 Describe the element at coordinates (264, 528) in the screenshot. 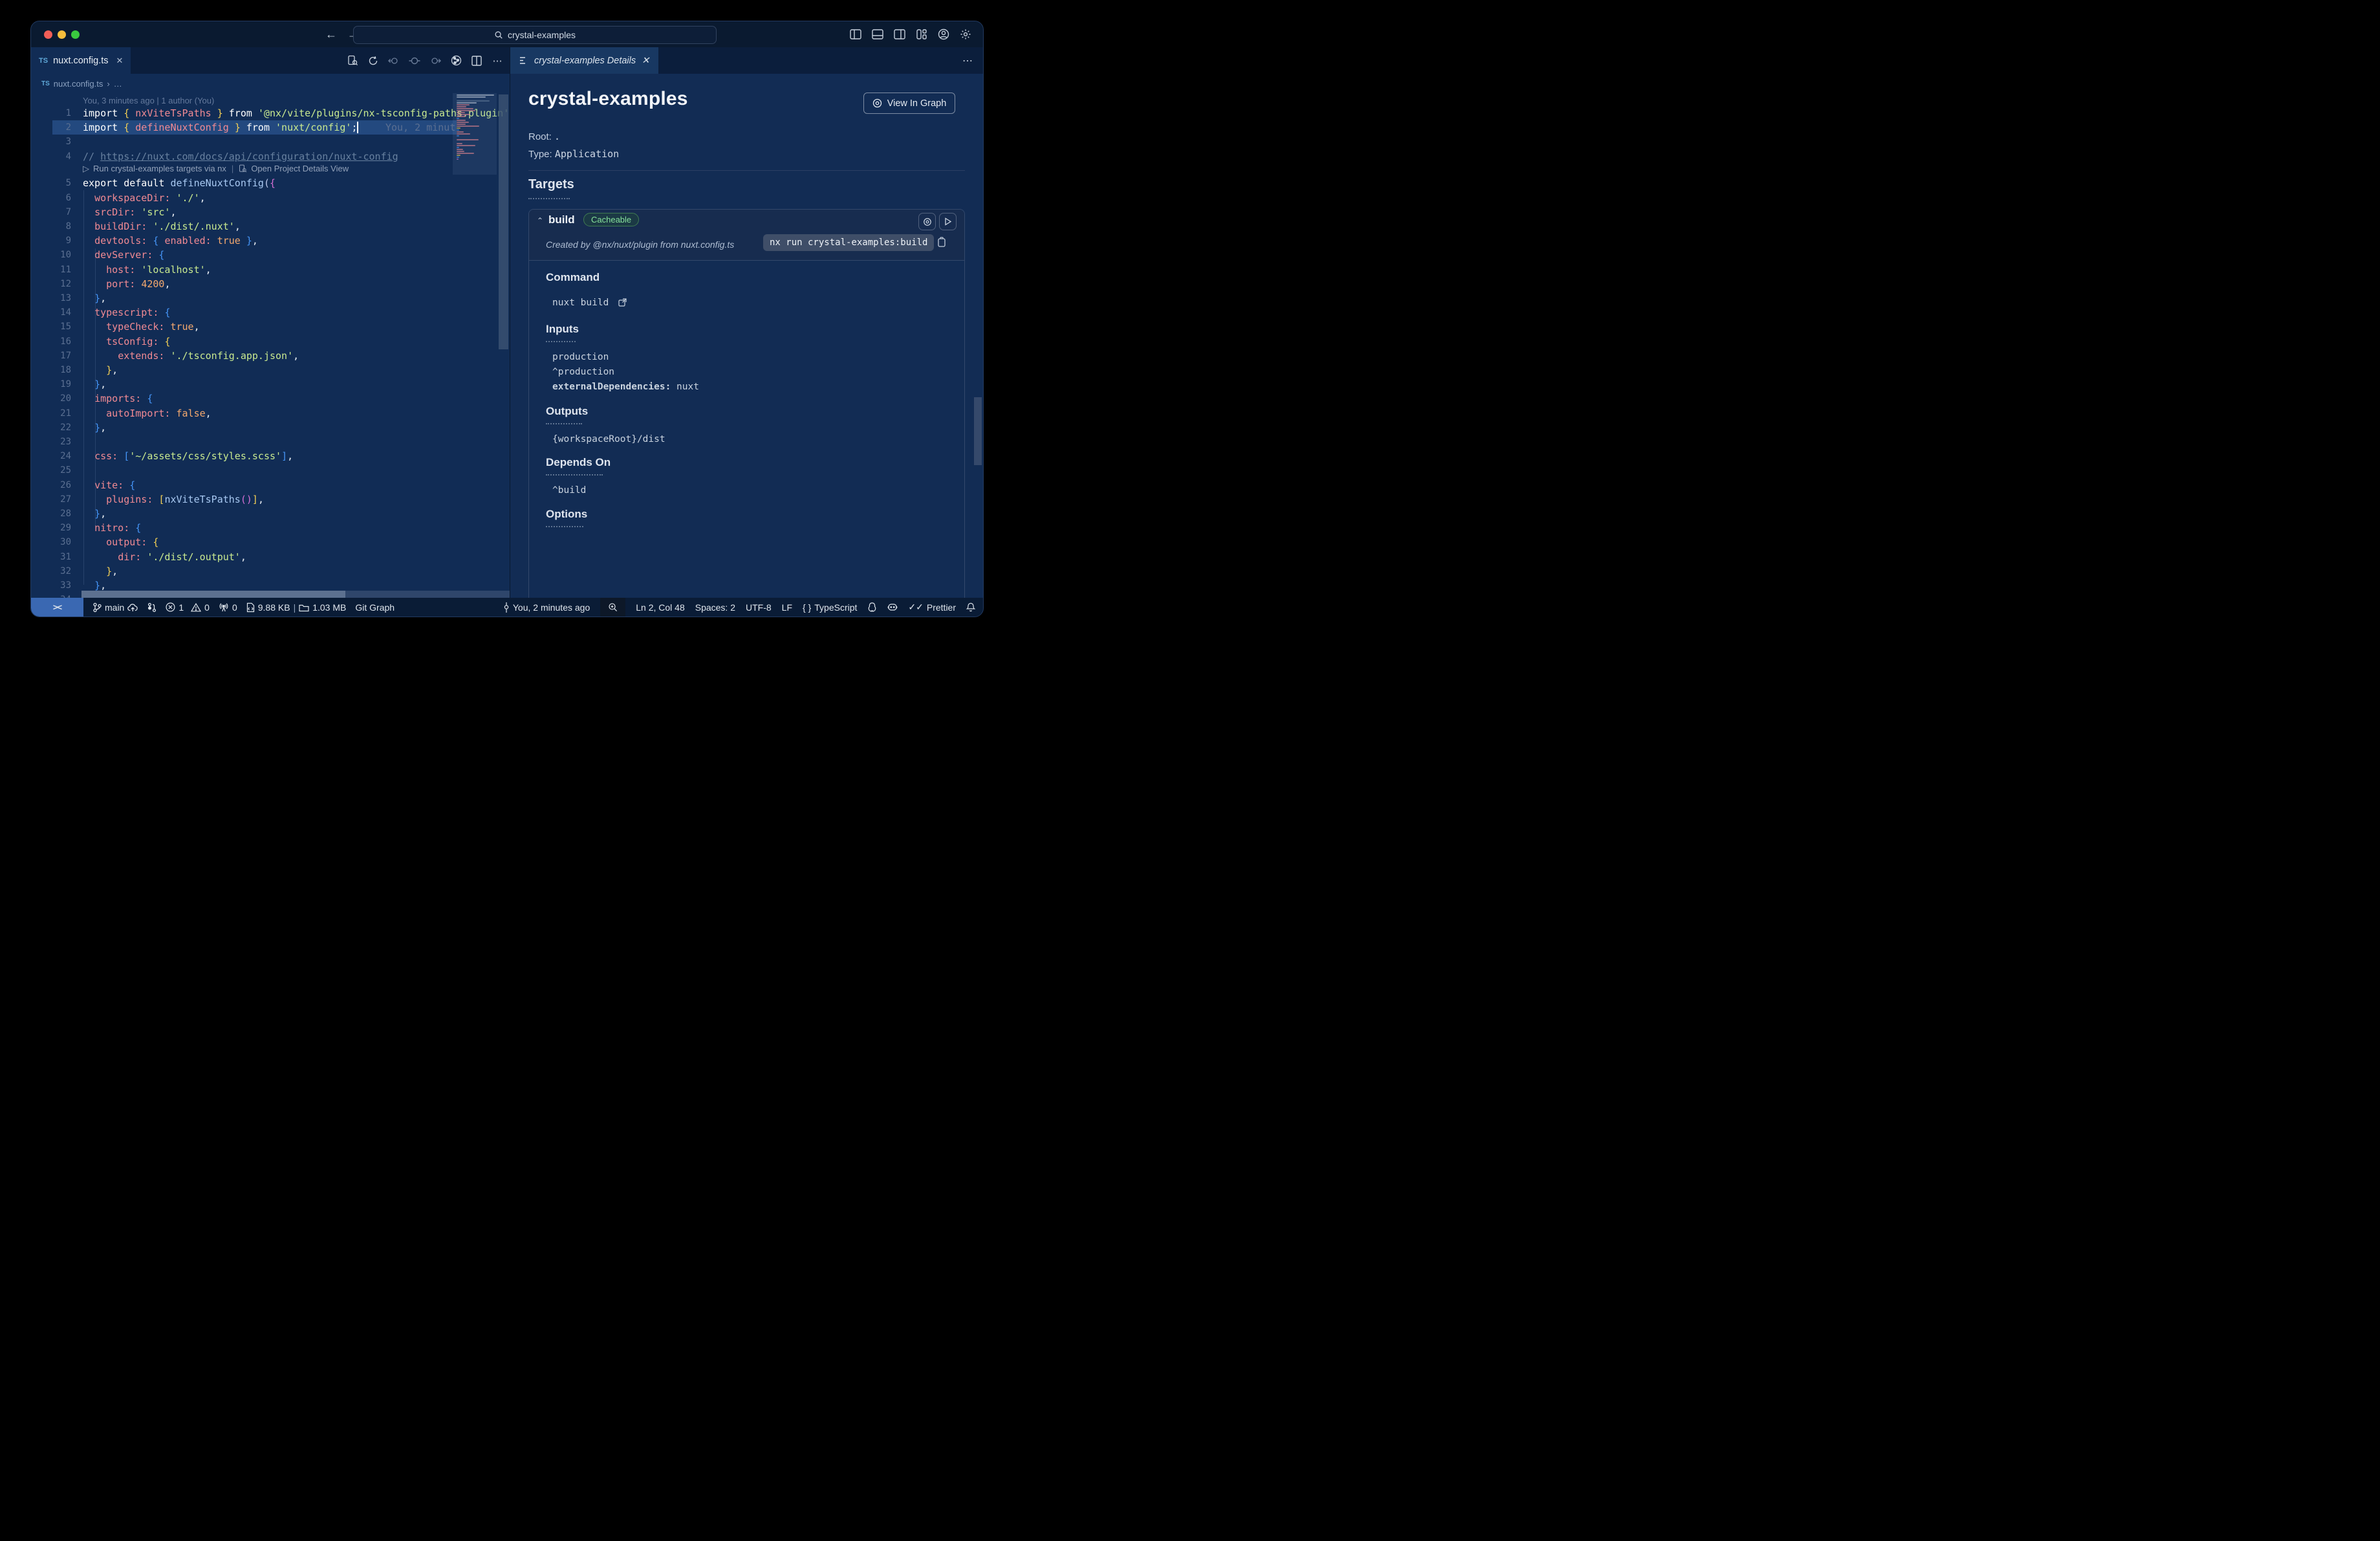

I see `code-line: 29 nitro: {` at that location.